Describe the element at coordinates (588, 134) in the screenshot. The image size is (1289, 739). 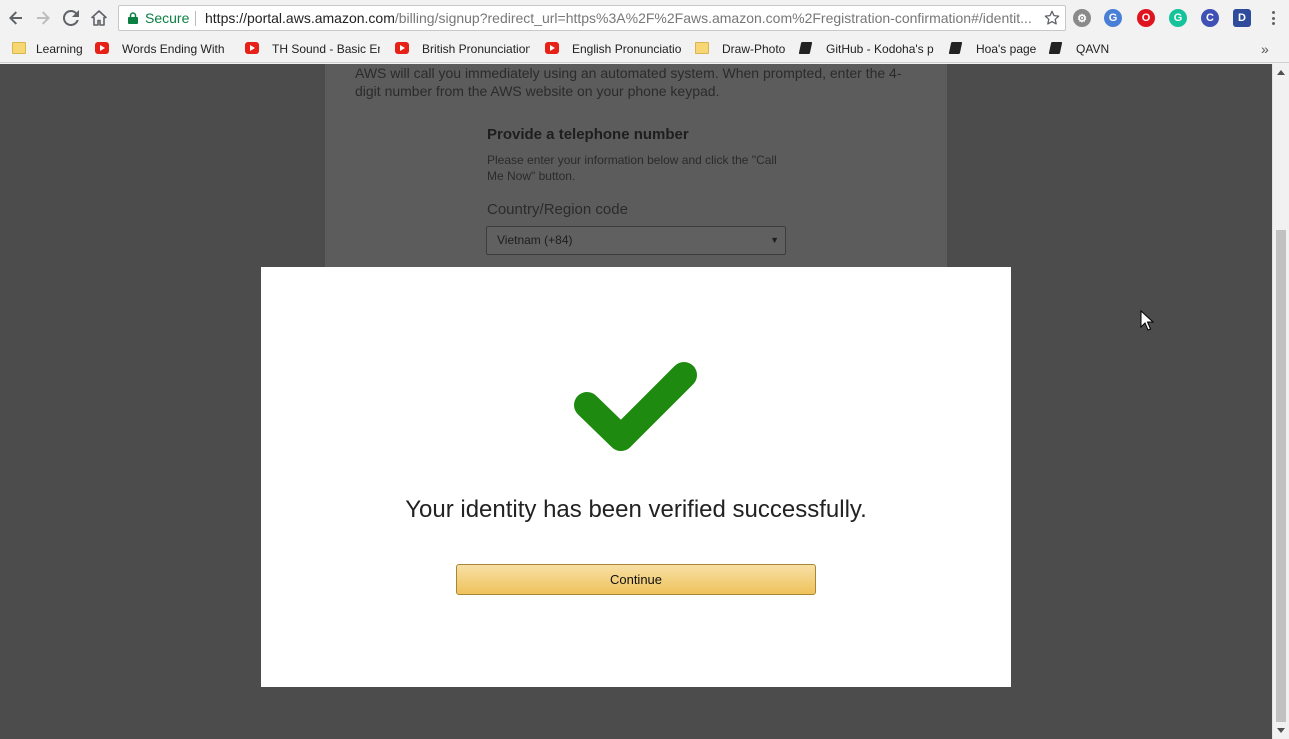
I see `provide-phone-title: Provide a telephone number` at that location.